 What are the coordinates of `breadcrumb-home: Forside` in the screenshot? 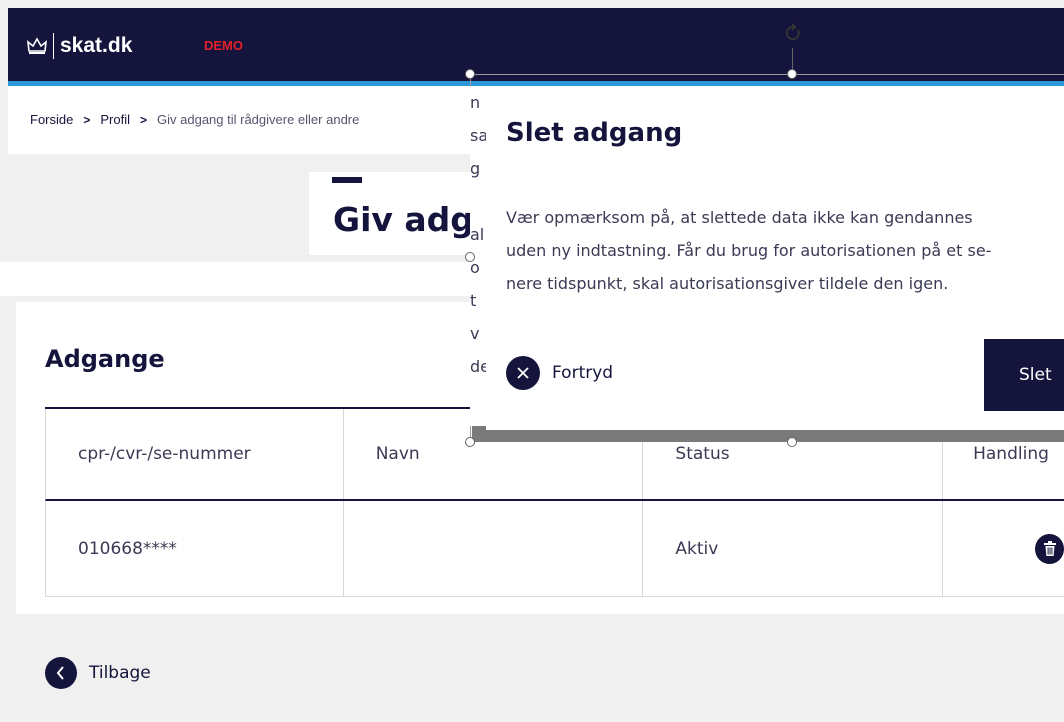 It's located at (51, 119).